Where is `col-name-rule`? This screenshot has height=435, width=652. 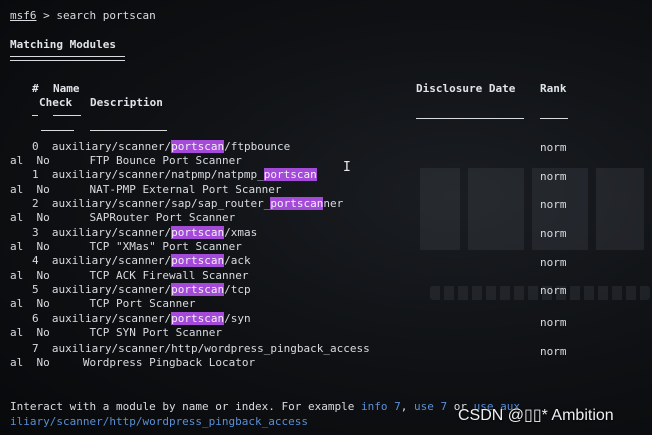 col-name-rule is located at coordinates (67, 115).